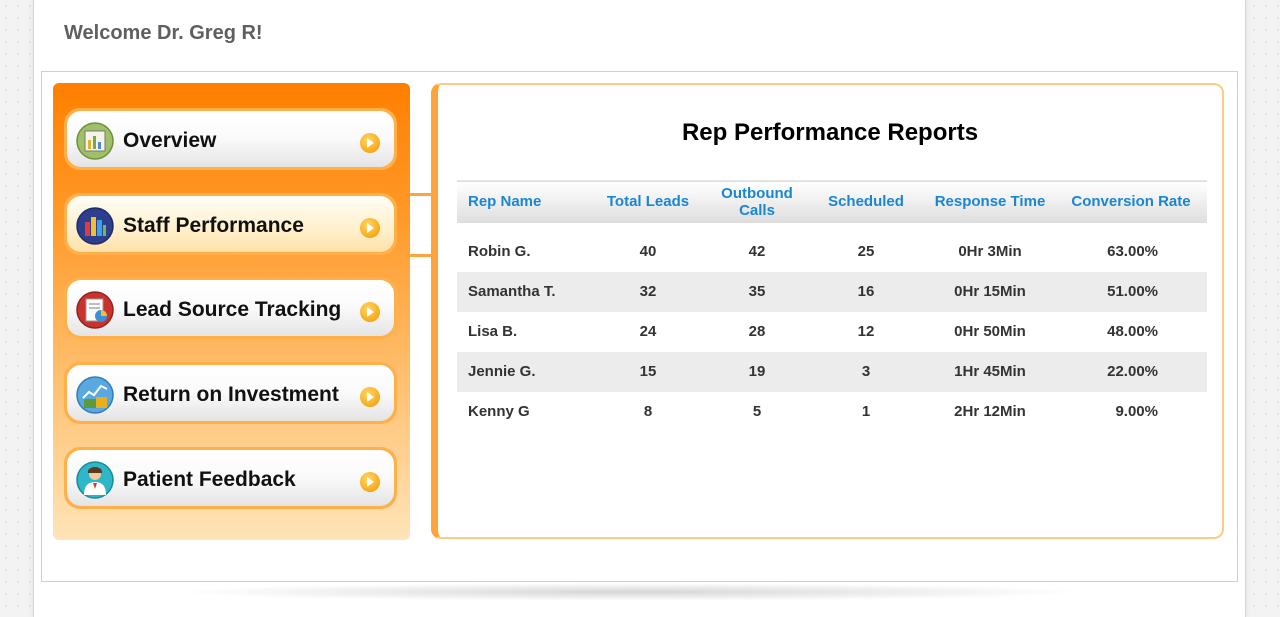 The image size is (1280, 617). Describe the element at coordinates (990, 411) in the screenshot. I see `cell-response-time: 2Hr 12Min` at that location.